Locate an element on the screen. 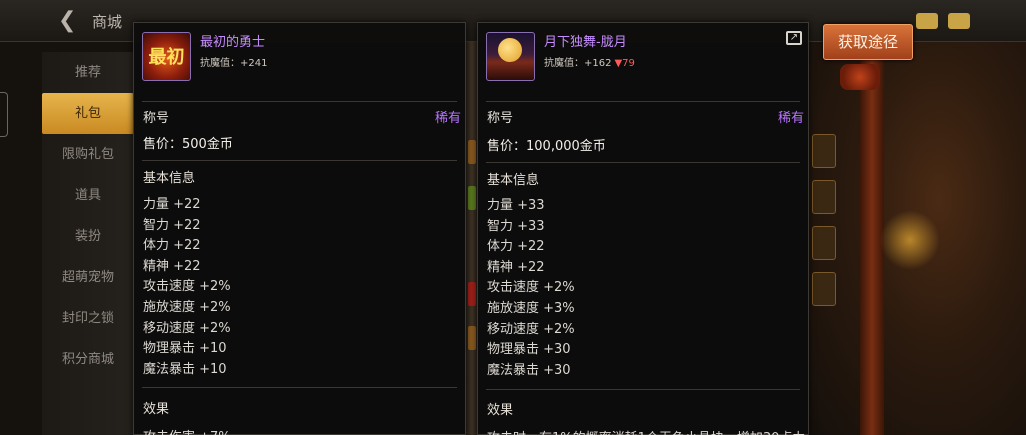 The height and width of the screenshot is (435, 1026). stat-line: 施放速度 +2% is located at coordinates (187, 307).